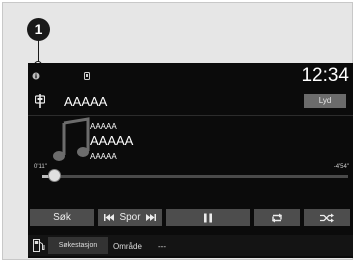 Image resolution: width=355 pixels, height=262 pixels. I want to click on skip-forward-icon, so click(151, 217).